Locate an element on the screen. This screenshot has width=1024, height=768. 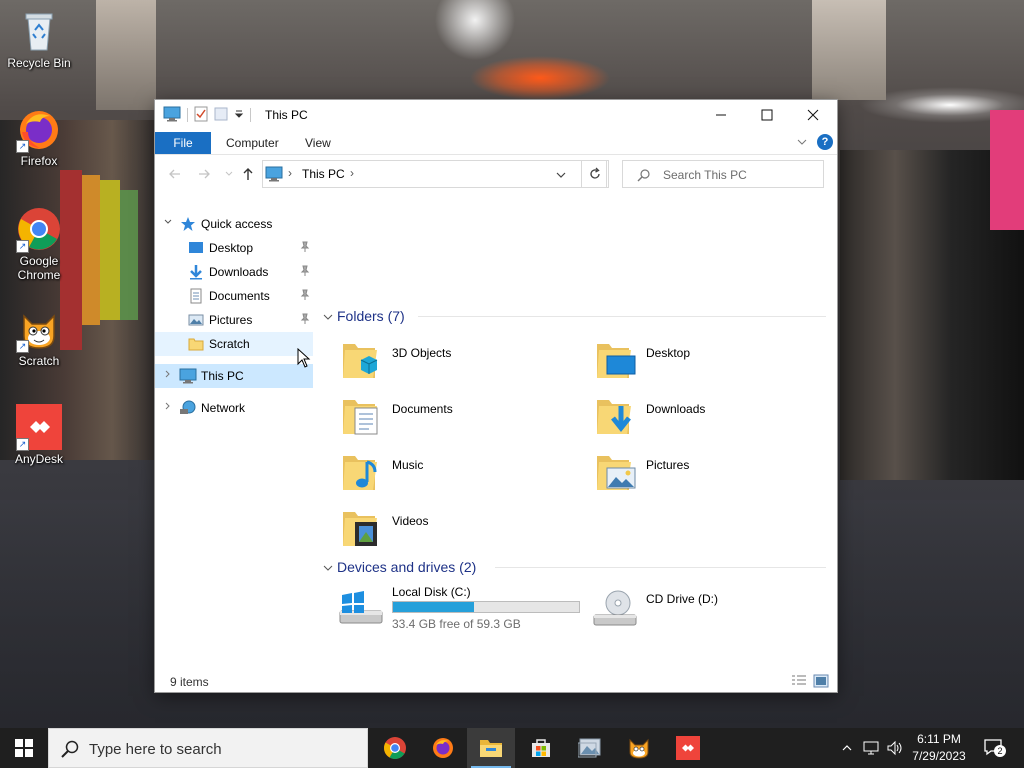
folder-icon is located at coordinates (196, 344).